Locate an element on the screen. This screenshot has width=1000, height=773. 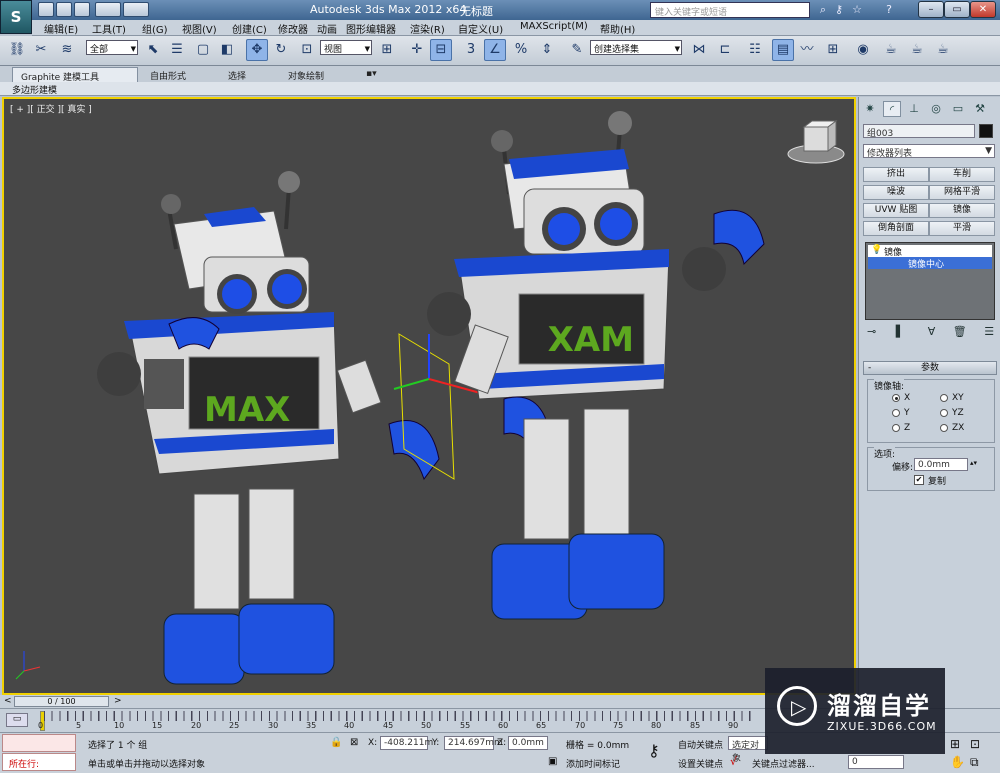
modify-tab-icon: ◜ is located at coordinates (892, 109).